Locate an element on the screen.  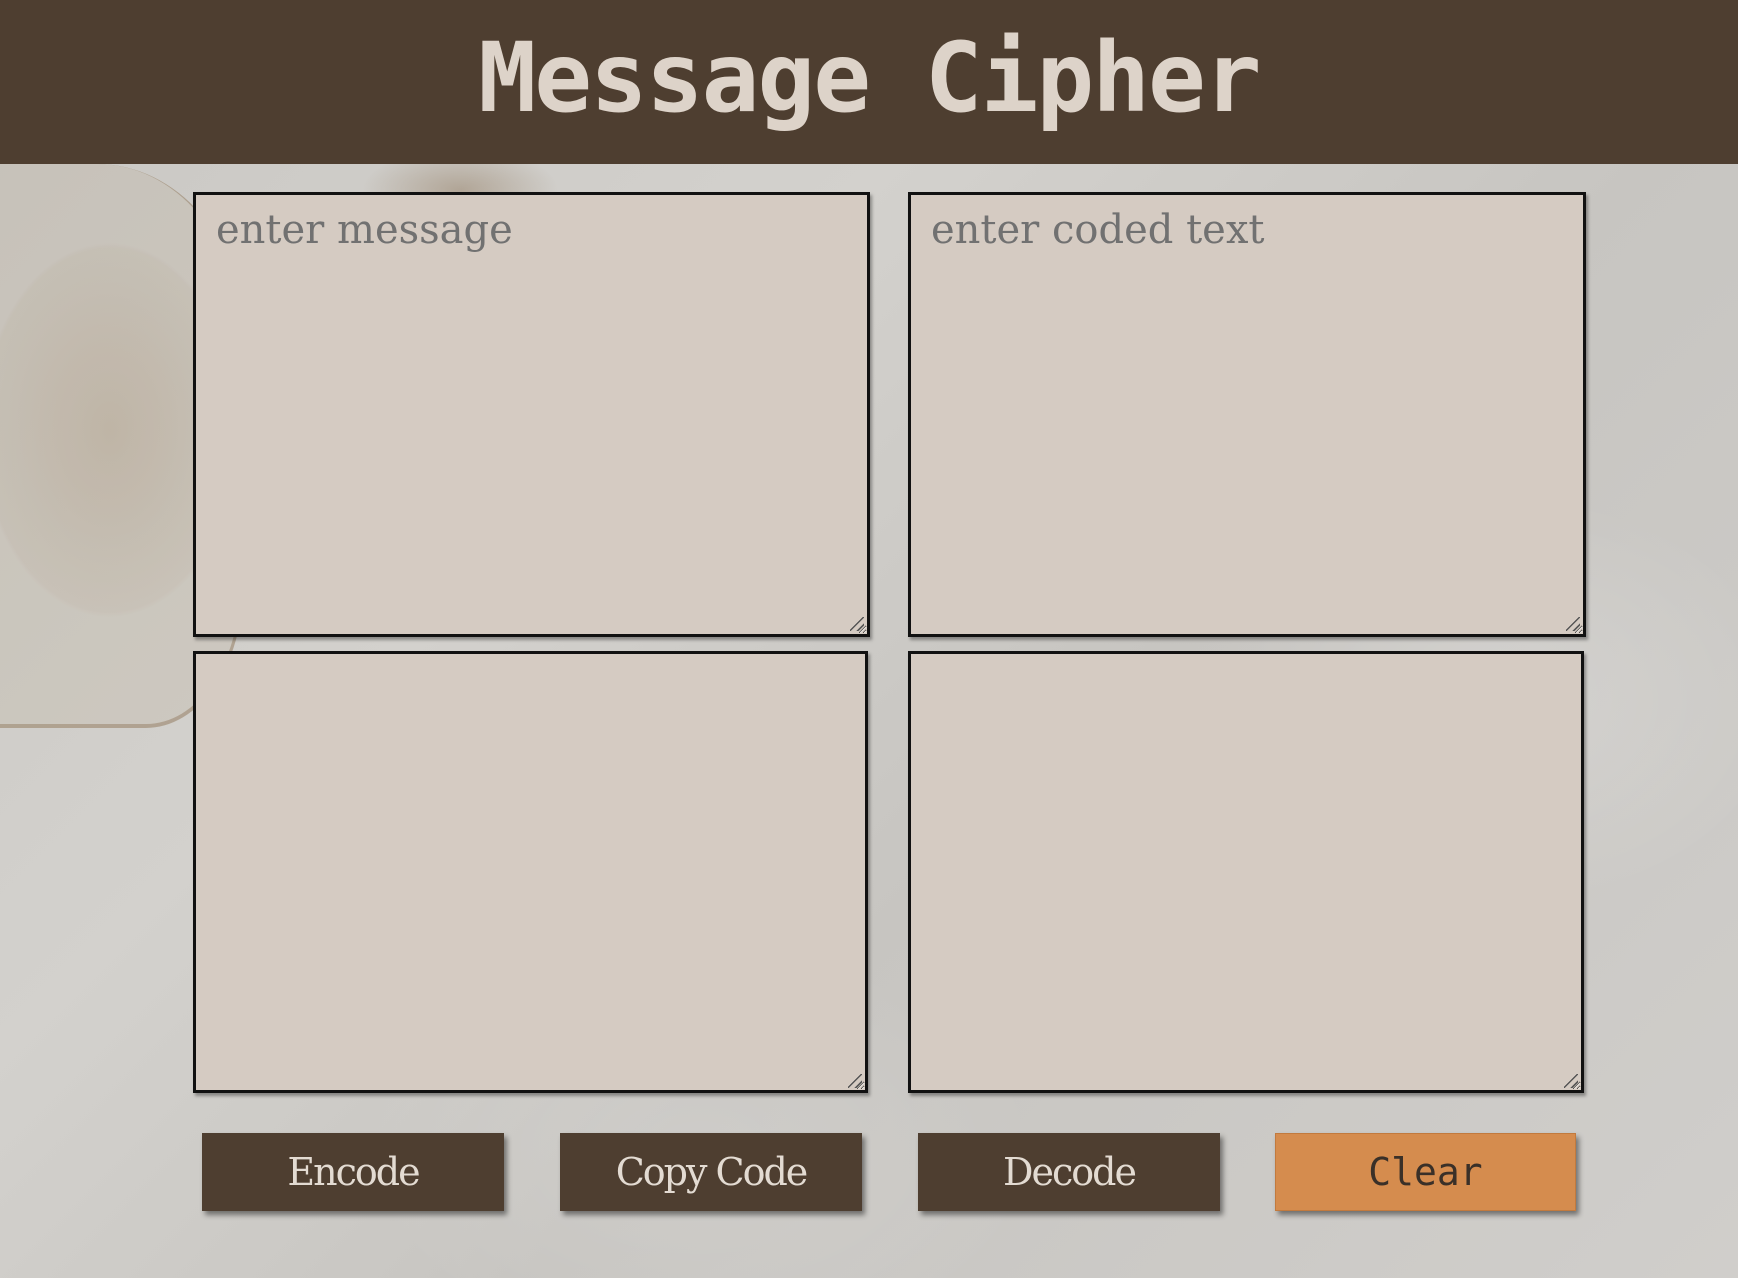
decoded-output is located at coordinates (1246, 872).